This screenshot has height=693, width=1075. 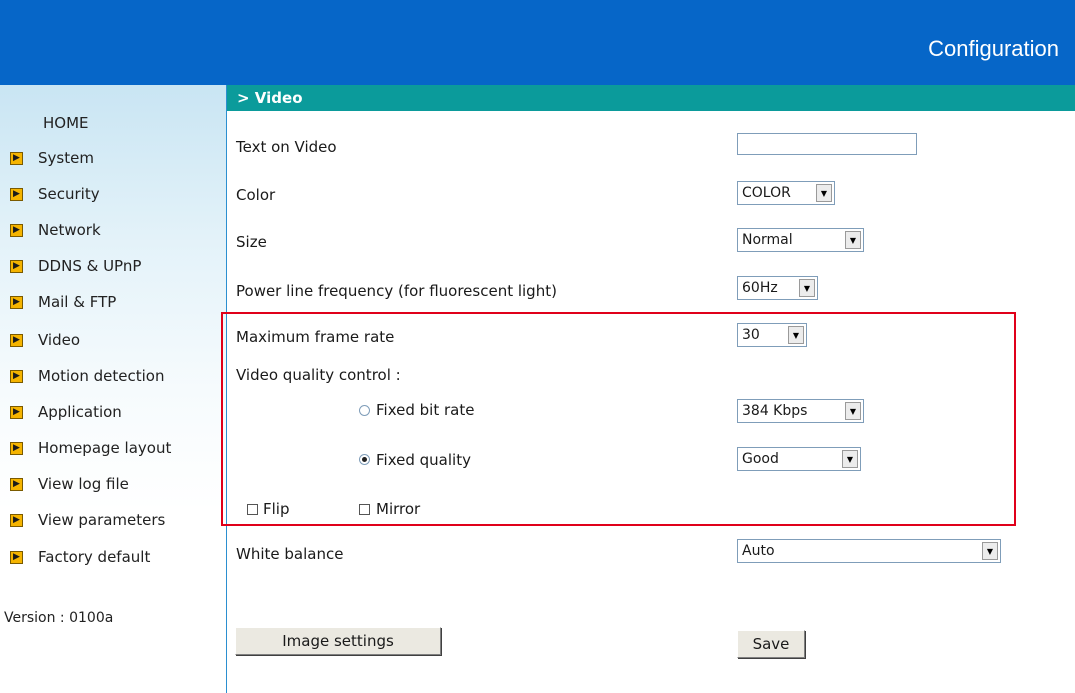 I want to click on color-select: COLOR ▼, so click(x=786, y=193).